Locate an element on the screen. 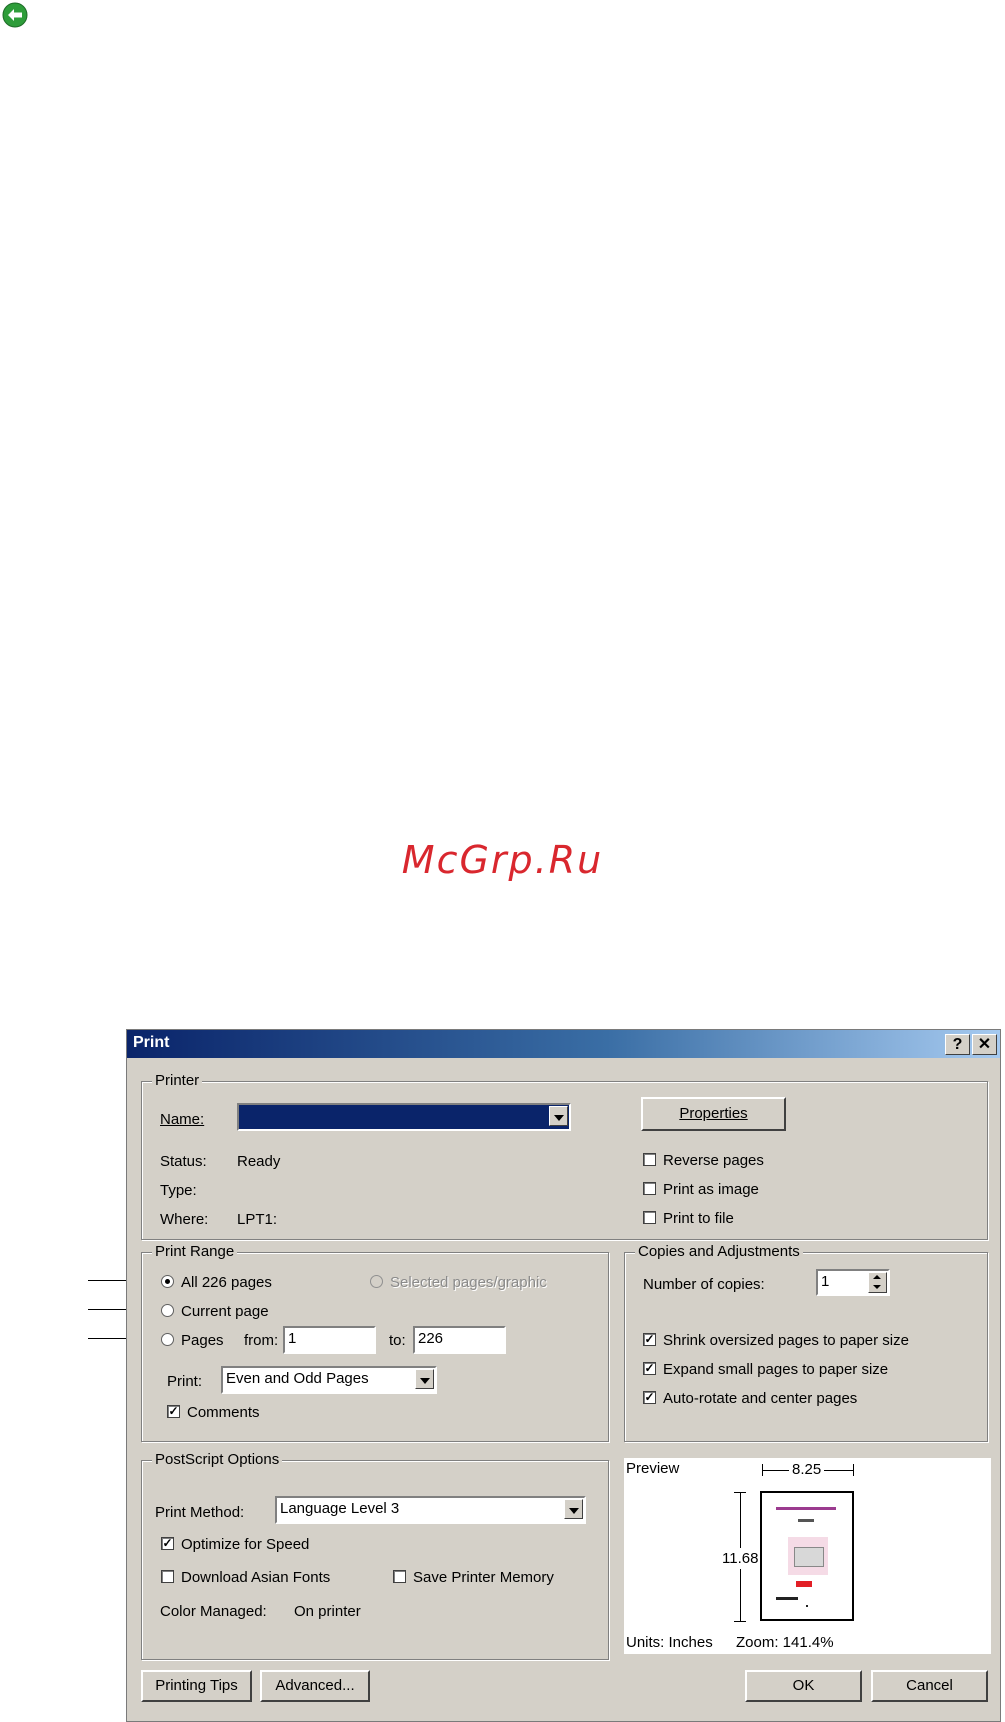 This screenshot has height=1722, width=1005. print-as-image-label: Print as image is located at coordinates (711, 1189).